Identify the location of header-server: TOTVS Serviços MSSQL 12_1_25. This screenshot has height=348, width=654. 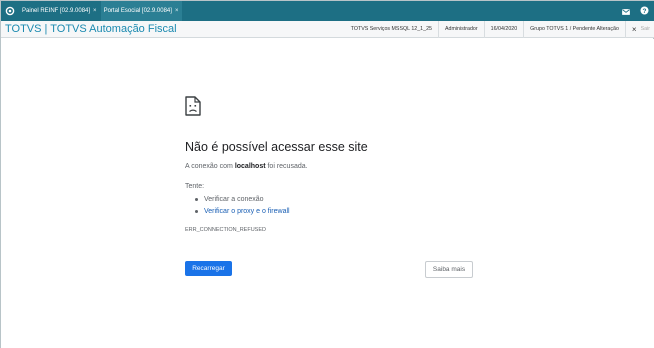
(391, 29).